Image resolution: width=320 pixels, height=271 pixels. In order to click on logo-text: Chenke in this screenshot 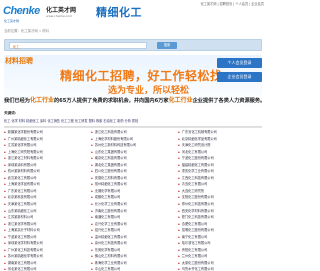, I will do `click(21, 11)`.